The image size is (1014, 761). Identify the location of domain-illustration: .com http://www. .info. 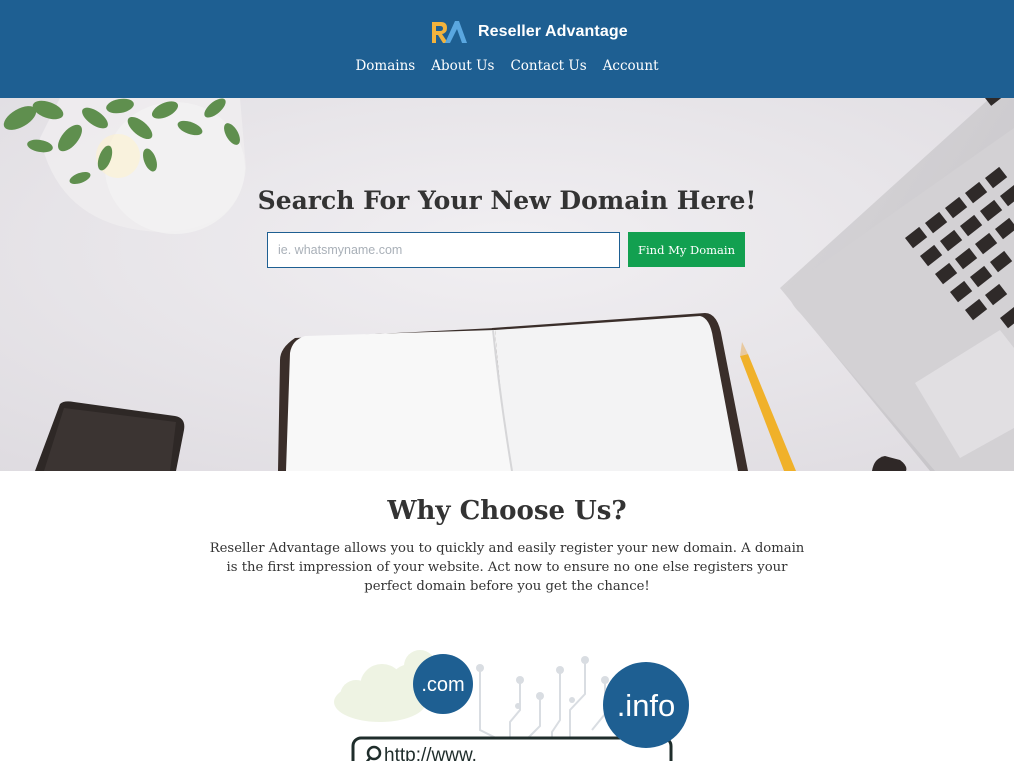
(511, 705).